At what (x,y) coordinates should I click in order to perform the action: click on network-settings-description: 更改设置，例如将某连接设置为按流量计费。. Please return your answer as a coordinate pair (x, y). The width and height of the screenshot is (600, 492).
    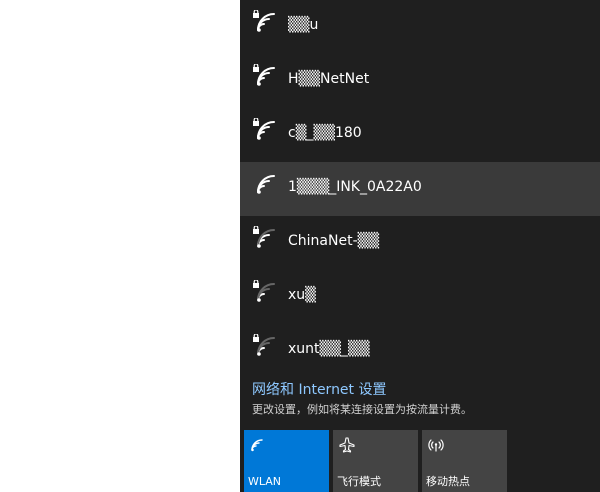
    Looking at the image, I should click on (362, 409).